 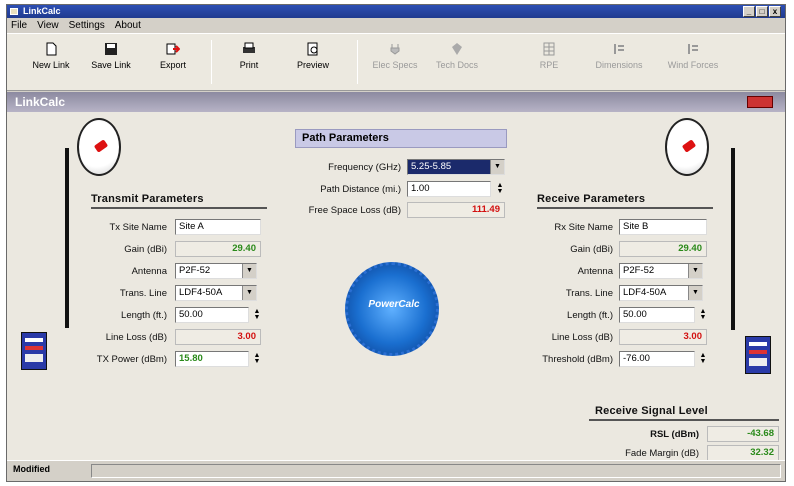 I want to click on path-parameters-heading: Path Parameters, so click(x=401, y=138).